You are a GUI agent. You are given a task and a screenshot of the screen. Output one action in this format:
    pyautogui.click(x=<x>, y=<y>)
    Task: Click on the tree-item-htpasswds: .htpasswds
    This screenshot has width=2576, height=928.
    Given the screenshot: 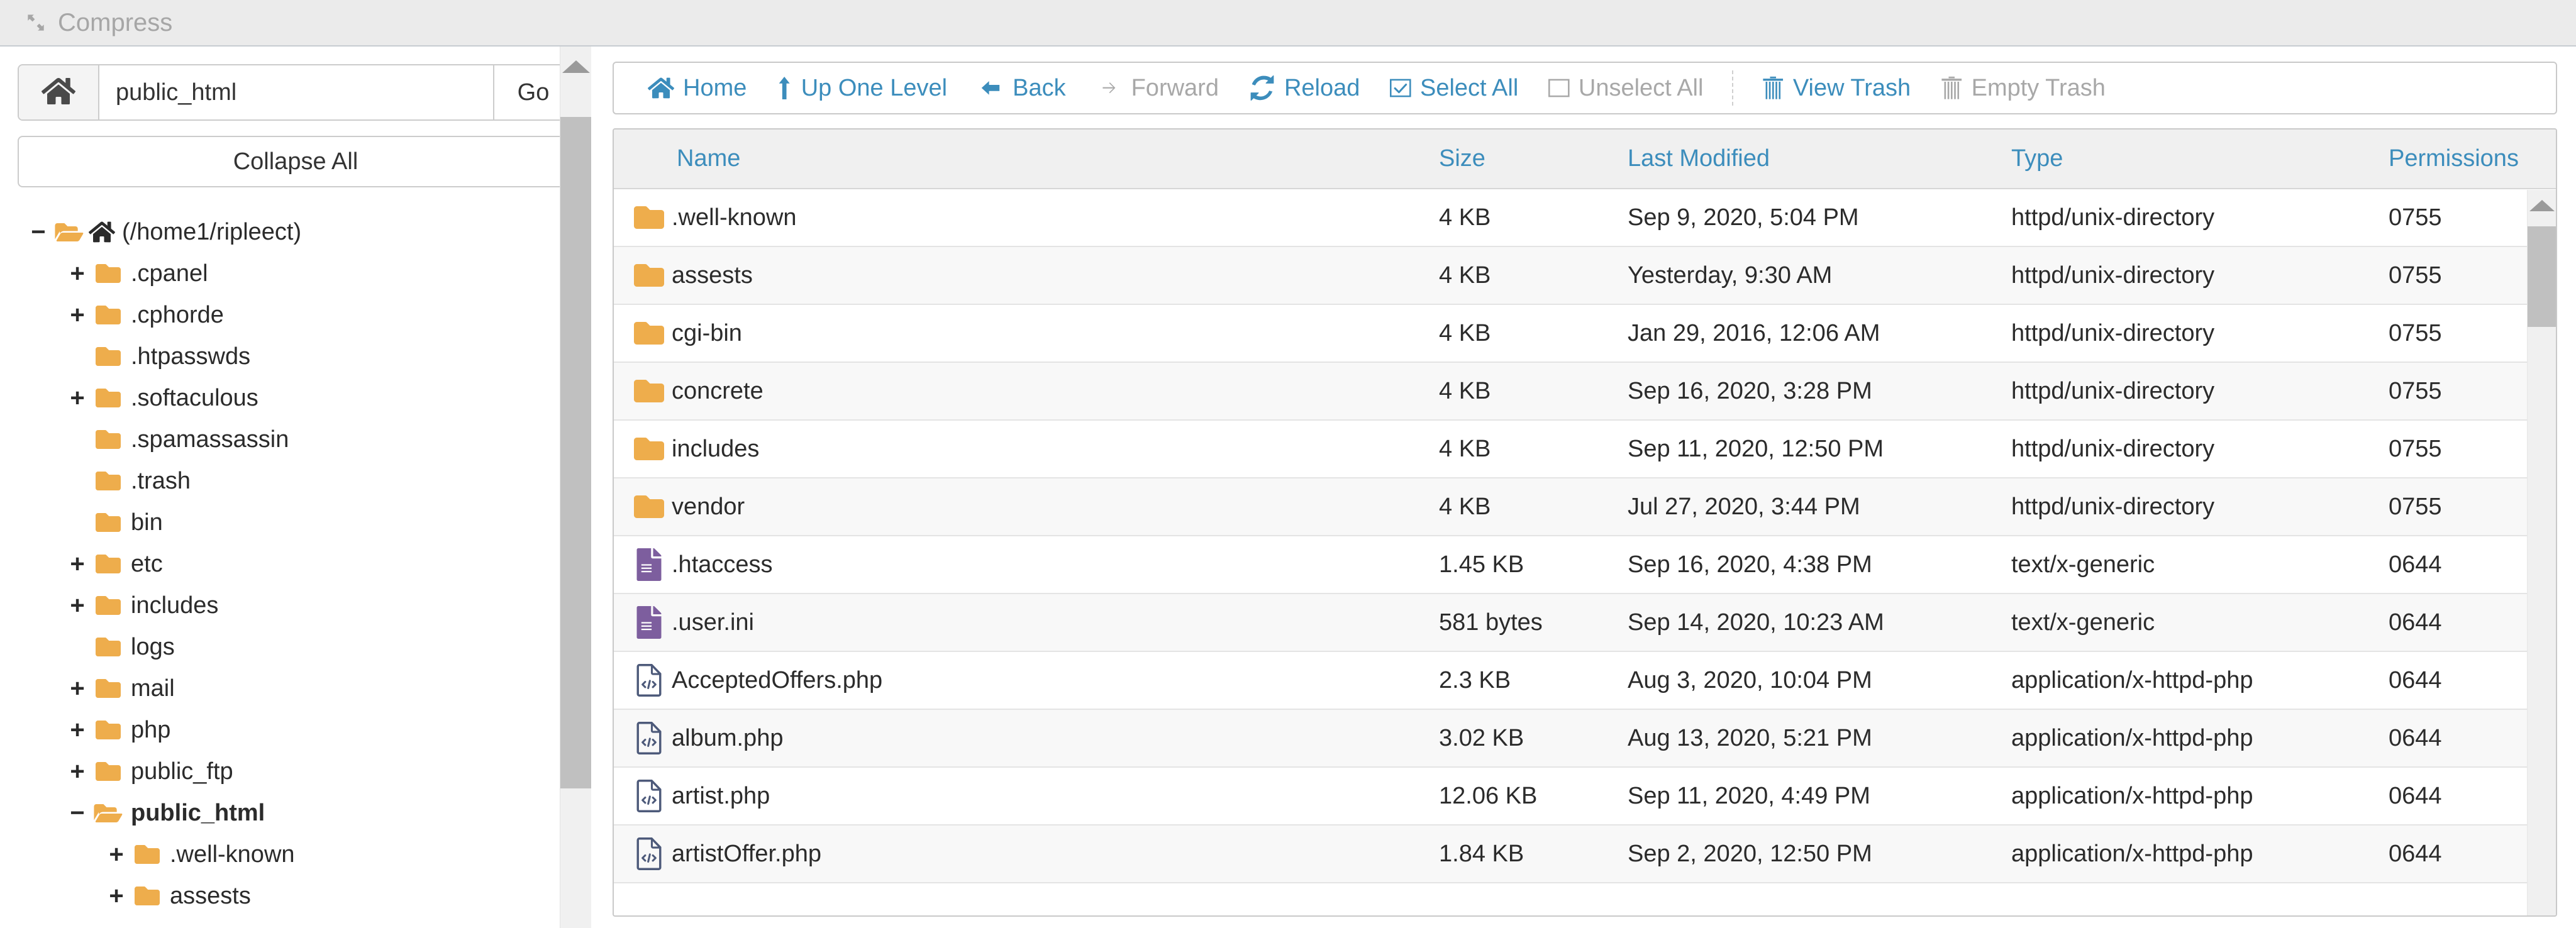 What is the action you would take?
    pyautogui.click(x=295, y=356)
    